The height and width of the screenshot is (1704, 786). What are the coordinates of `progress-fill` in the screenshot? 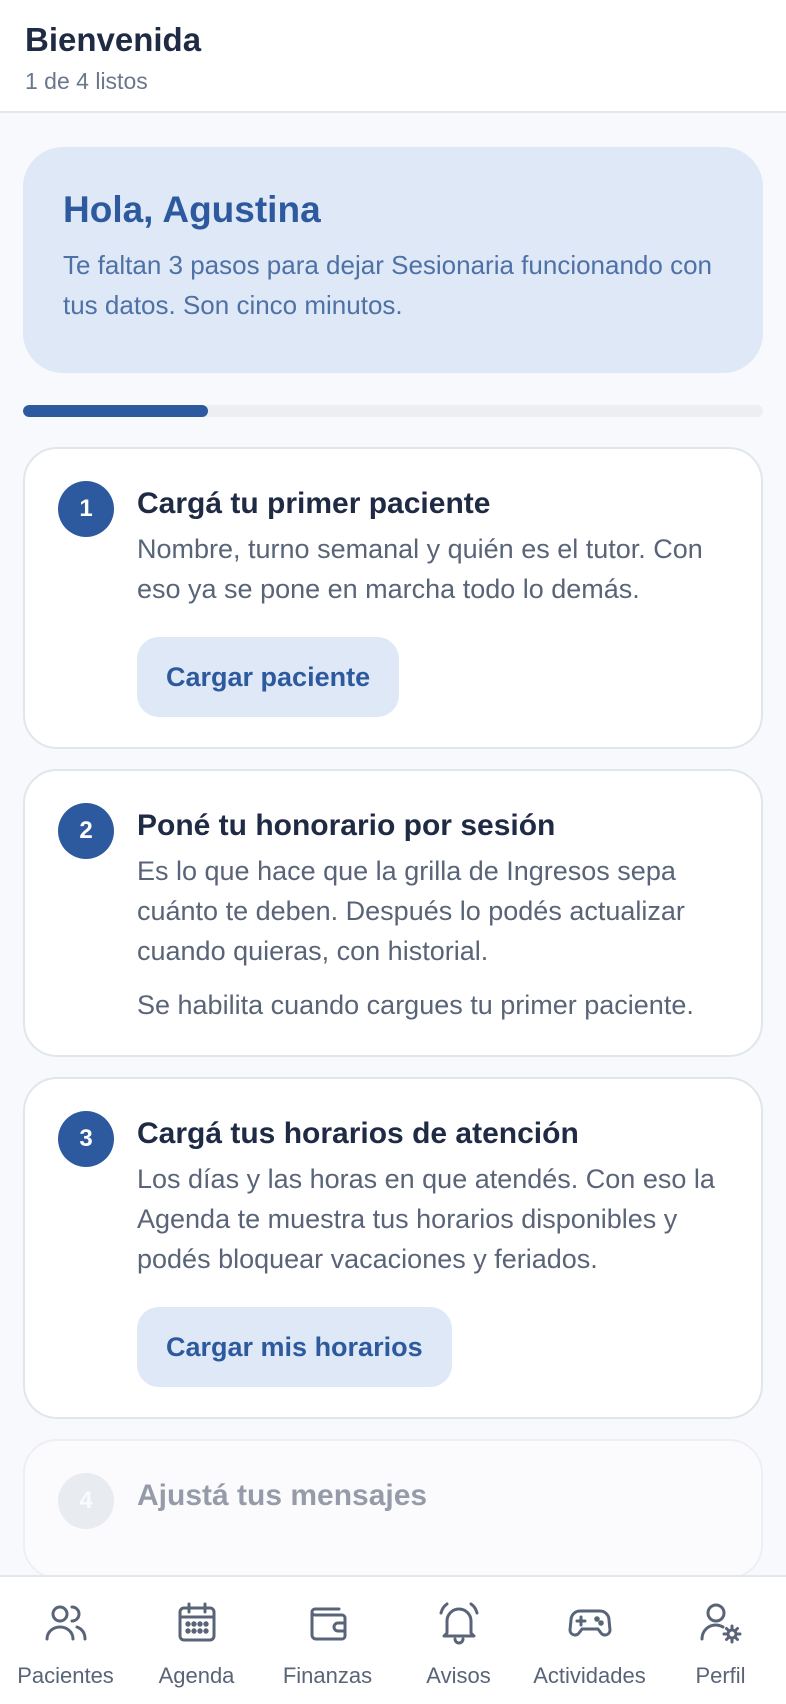 It's located at (115, 411).